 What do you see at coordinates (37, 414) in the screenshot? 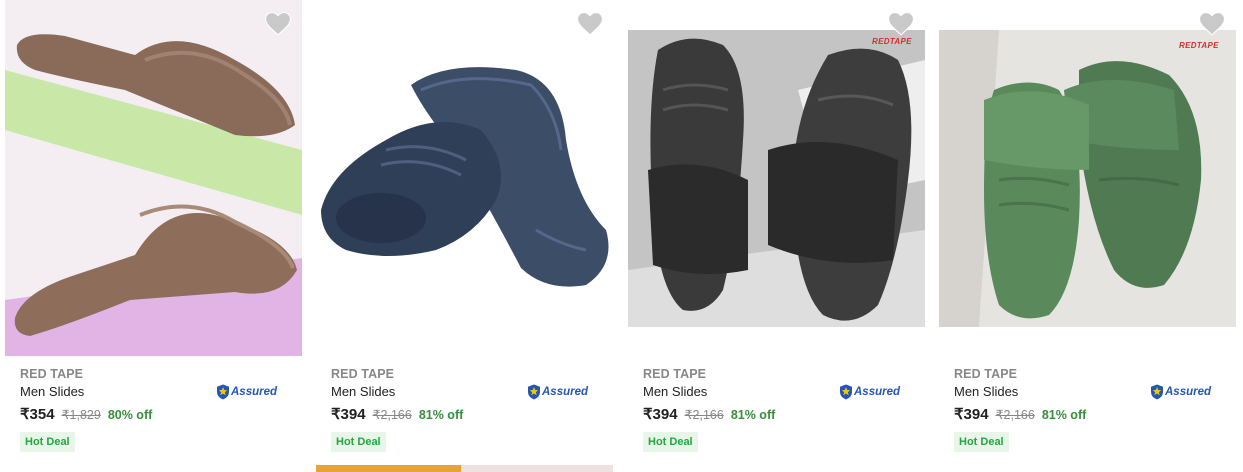
I see `selling-price: ₹354` at bounding box center [37, 414].